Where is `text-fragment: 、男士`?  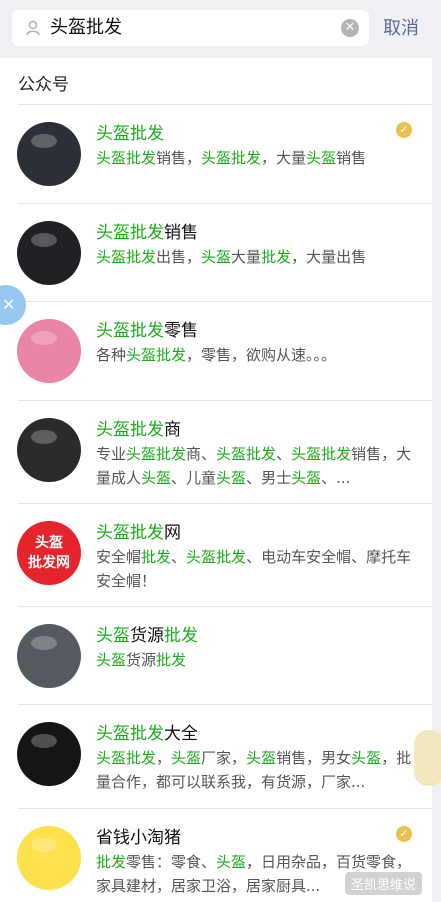
text-fragment: 、男士 is located at coordinates (269, 478).